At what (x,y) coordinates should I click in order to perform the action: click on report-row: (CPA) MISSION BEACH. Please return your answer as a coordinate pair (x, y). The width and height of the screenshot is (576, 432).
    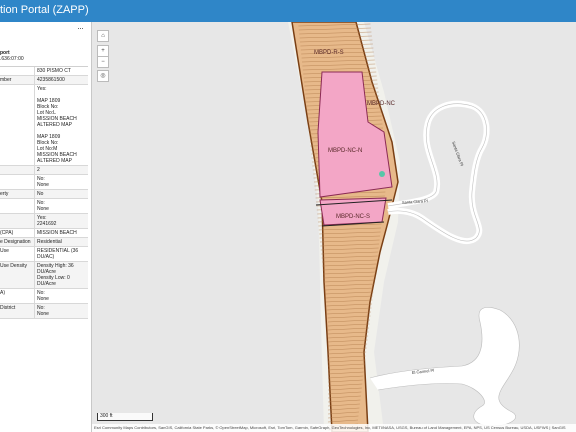
    Looking at the image, I should click on (44, 233).